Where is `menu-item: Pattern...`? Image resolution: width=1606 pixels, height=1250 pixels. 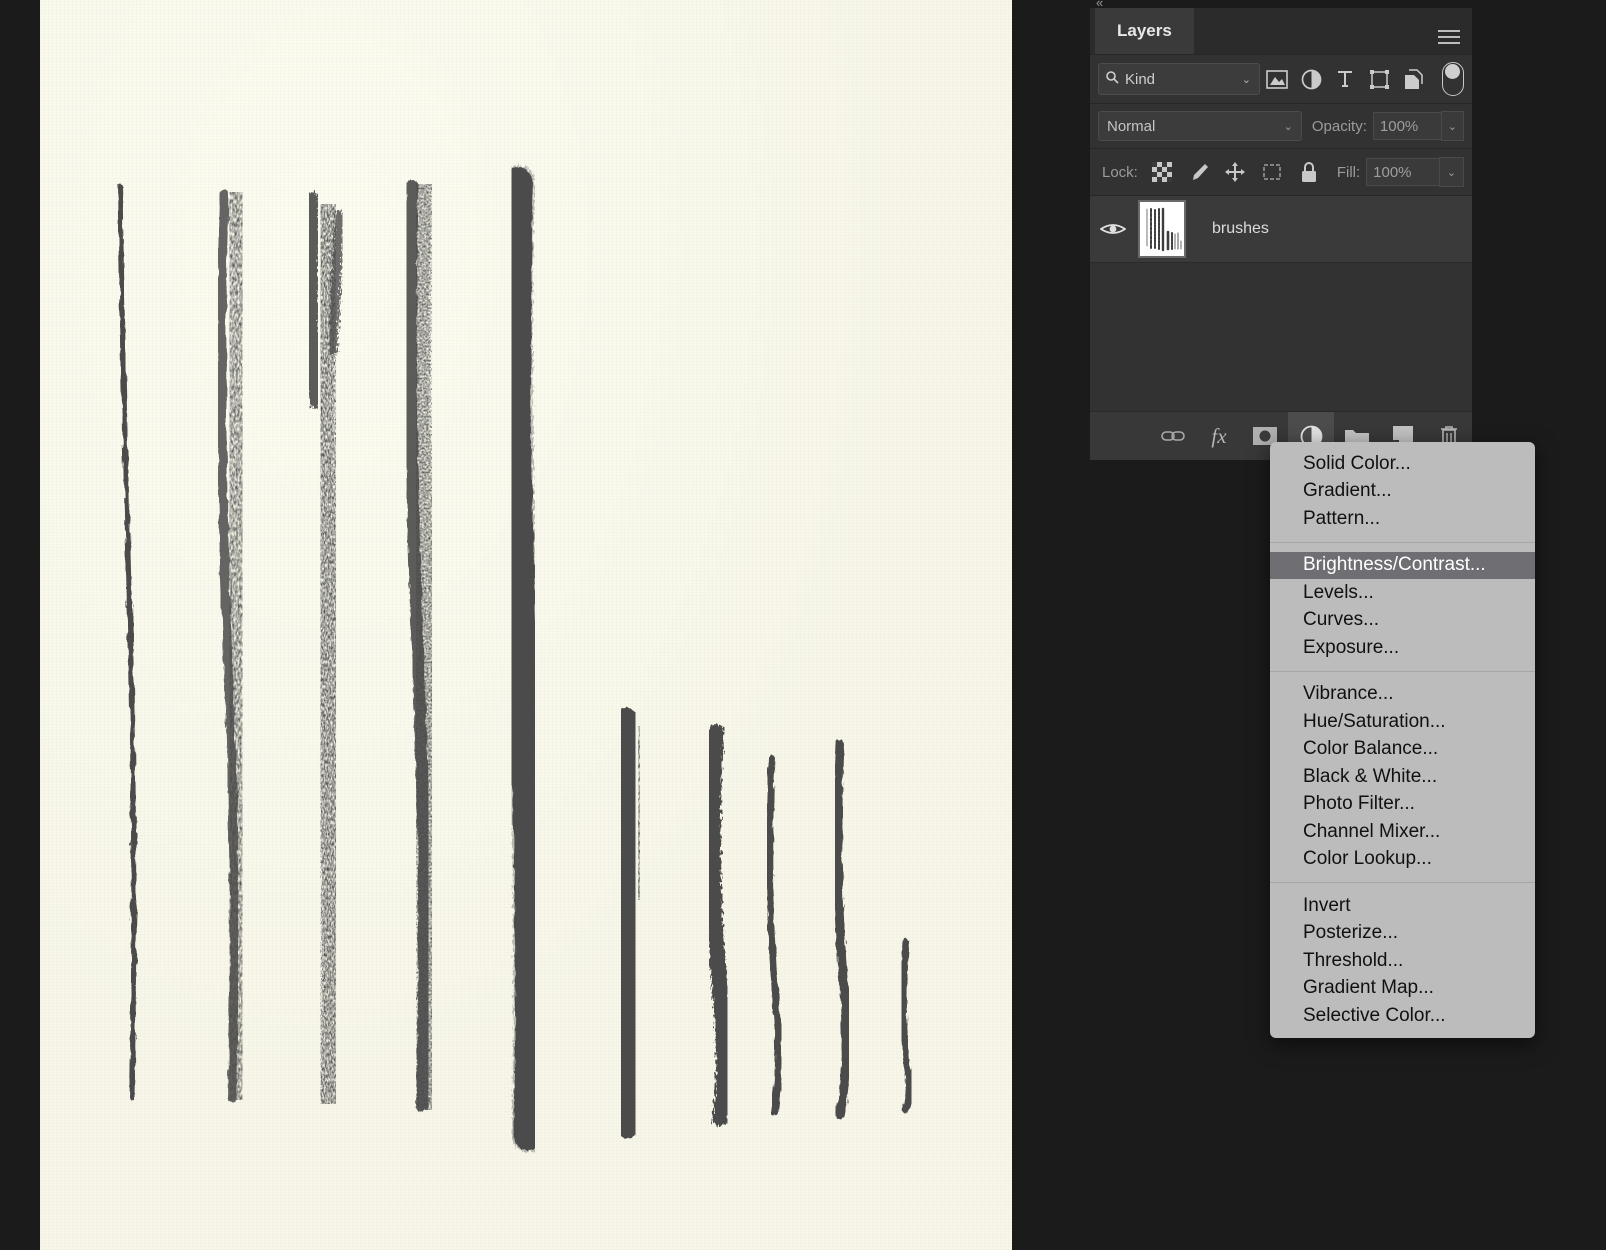
menu-item: Pattern... is located at coordinates (1402, 519).